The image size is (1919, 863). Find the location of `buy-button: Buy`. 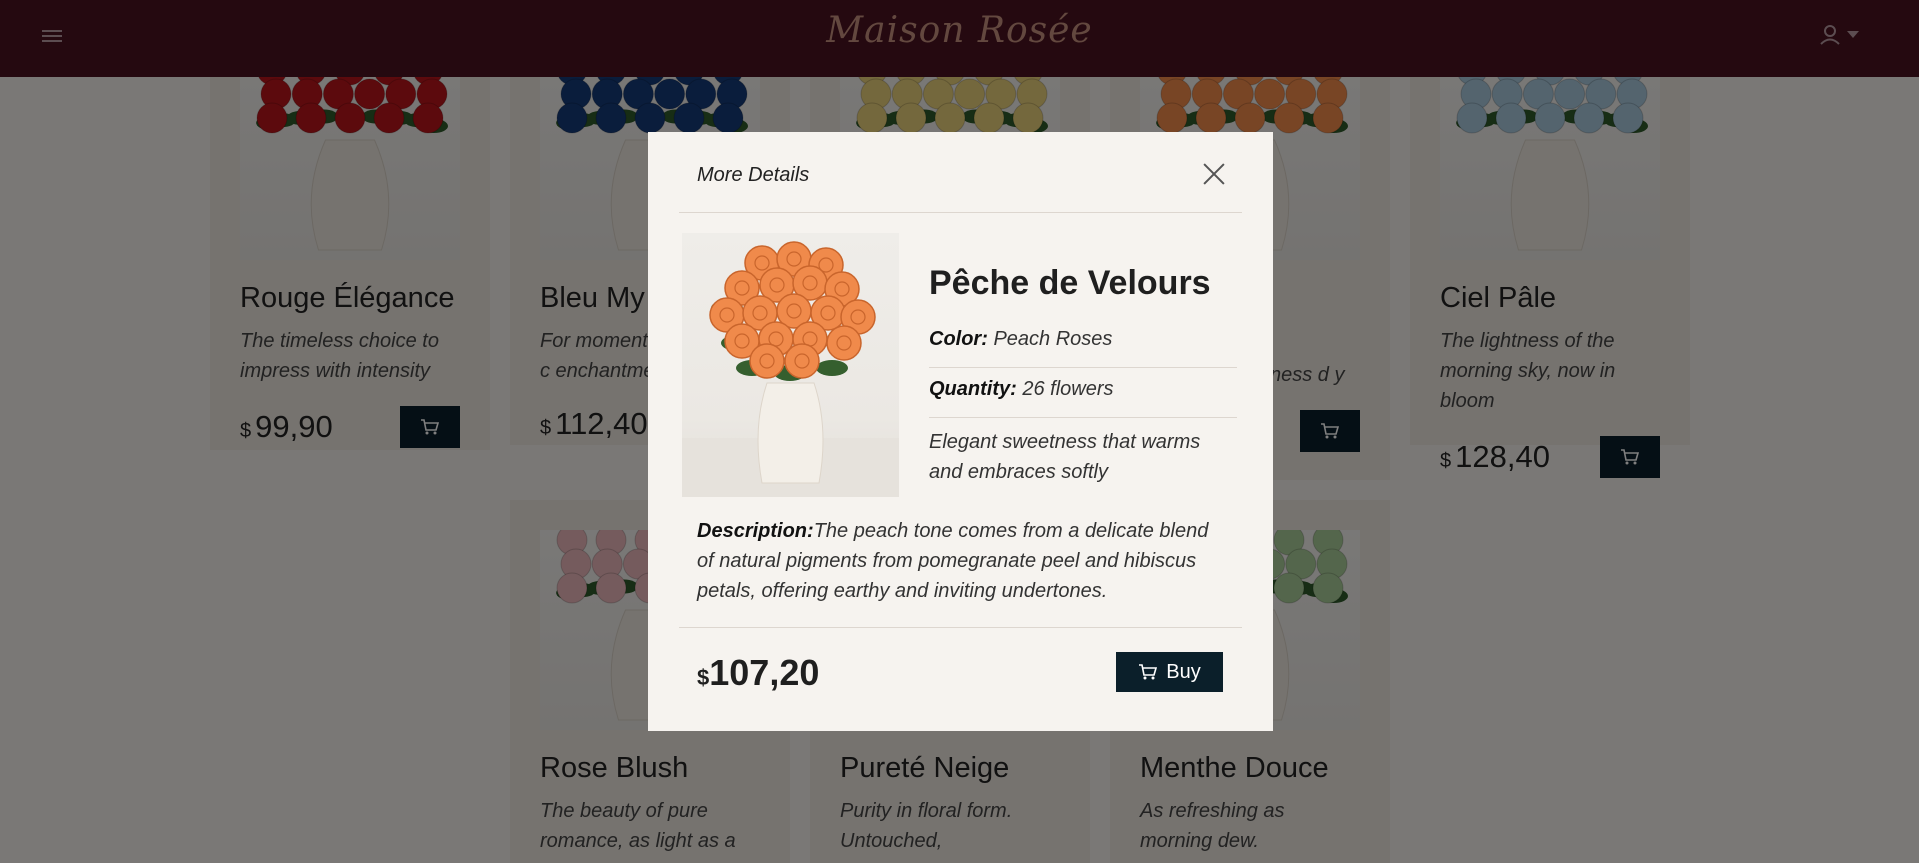

buy-button: Buy is located at coordinates (1169, 672).